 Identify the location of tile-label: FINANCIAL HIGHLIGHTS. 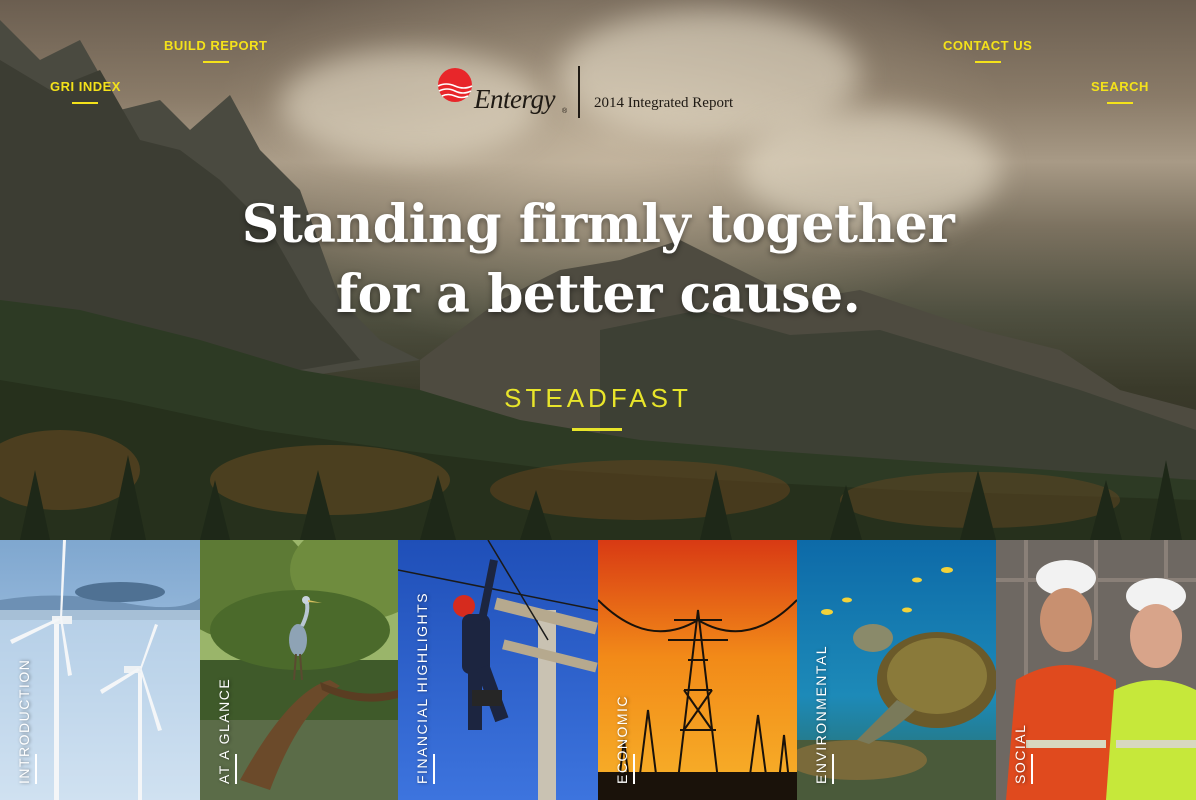
(422, 687).